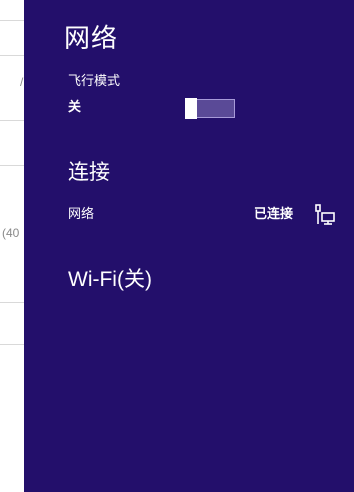  What do you see at coordinates (12, 246) in the screenshot?
I see `background-window: / (40` at bounding box center [12, 246].